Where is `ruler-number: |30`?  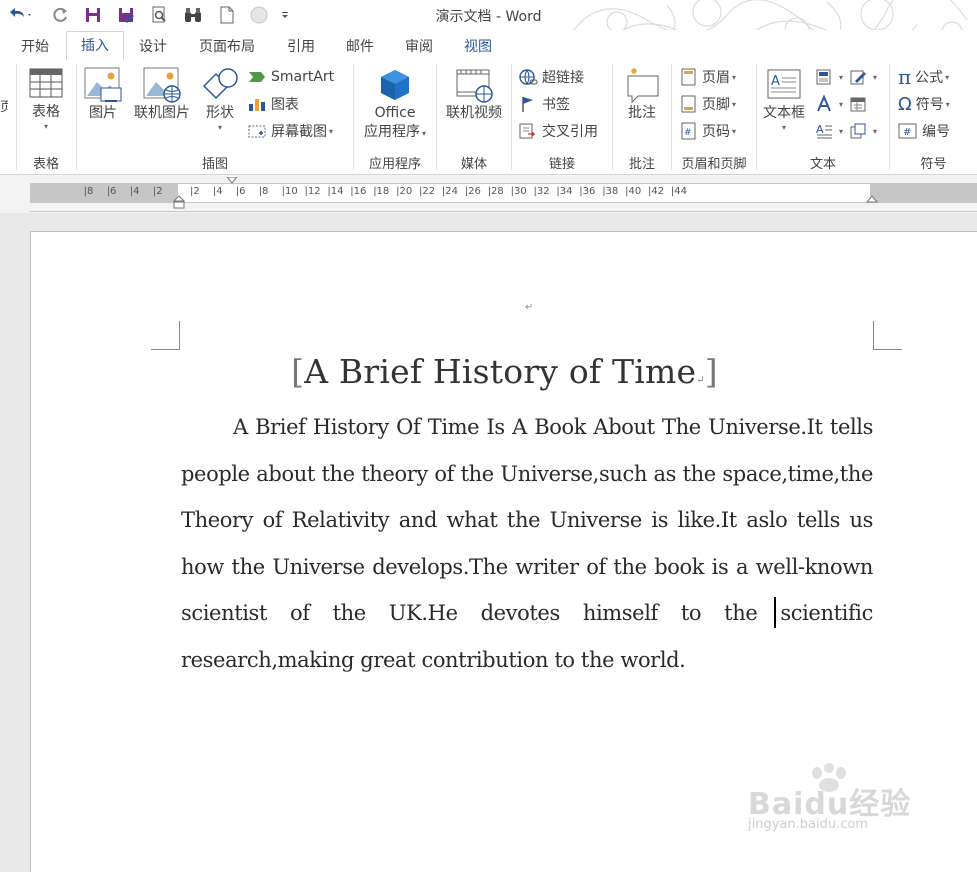
ruler-number: |30 is located at coordinates (518, 191).